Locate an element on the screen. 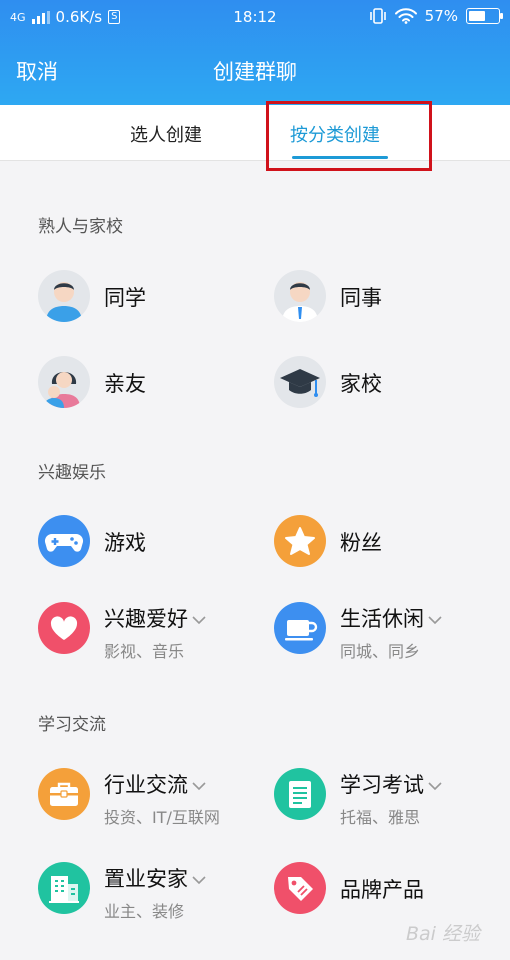 Image resolution: width=510 pixels, height=960 pixels. category-games: 游戏 is located at coordinates (153, 547).